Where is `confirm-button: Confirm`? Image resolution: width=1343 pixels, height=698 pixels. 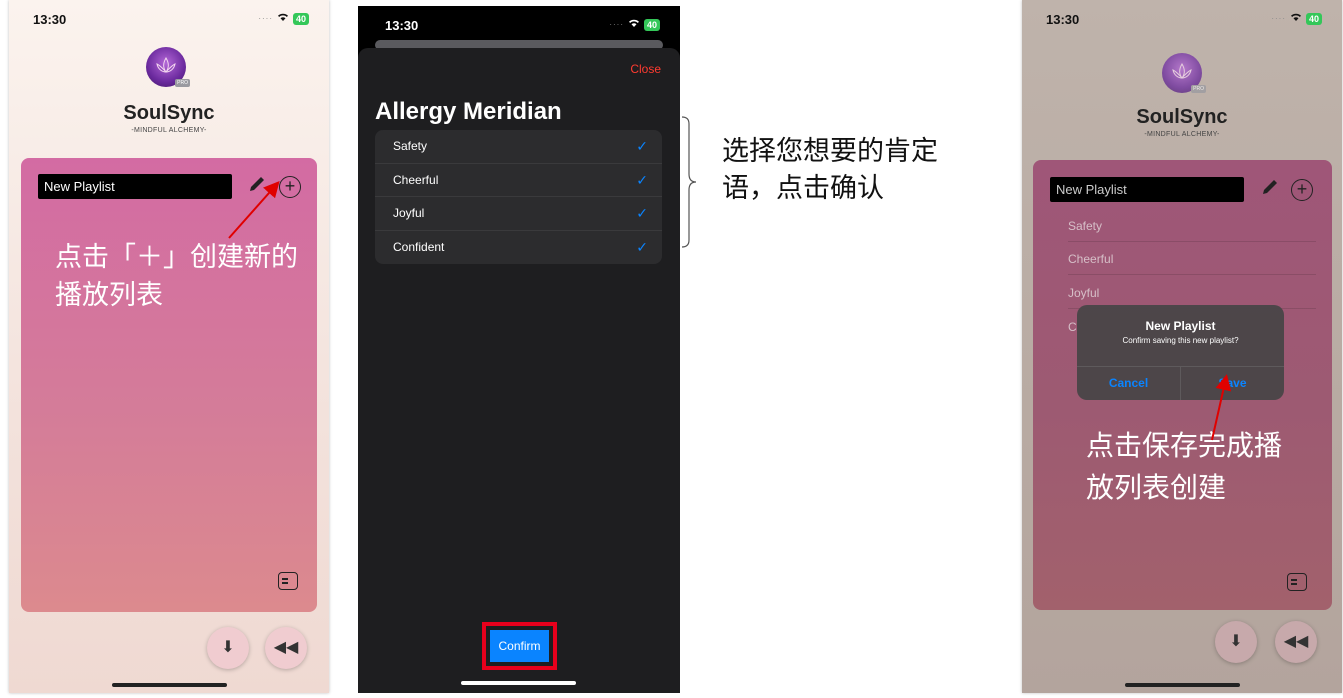
confirm-button: Confirm is located at coordinates (519, 646).